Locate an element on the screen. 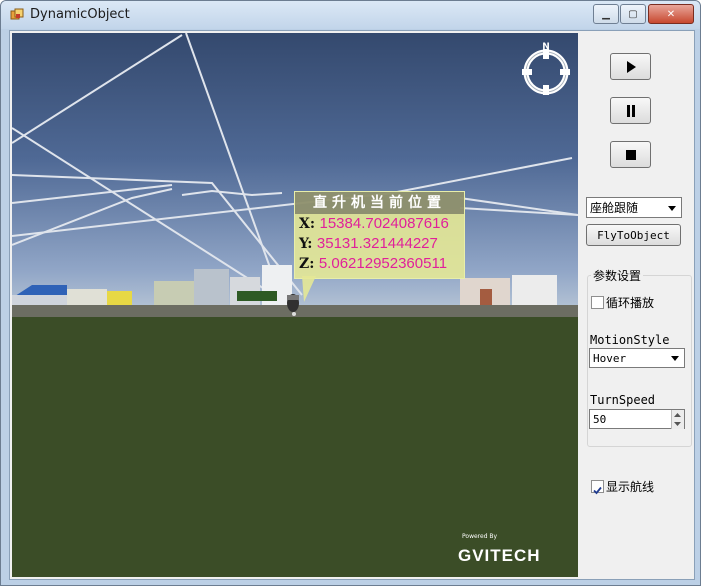 This screenshot has height=586, width=701. position-label-header: 直升机当前位置 is located at coordinates (379, 203).